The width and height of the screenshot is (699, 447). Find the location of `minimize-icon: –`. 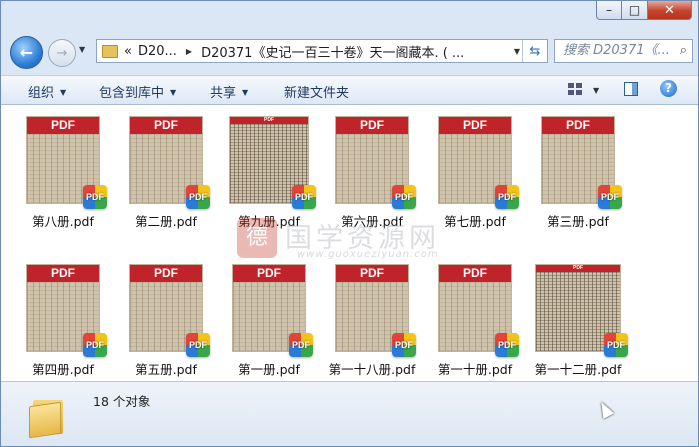

minimize-icon: – is located at coordinates (609, 10).